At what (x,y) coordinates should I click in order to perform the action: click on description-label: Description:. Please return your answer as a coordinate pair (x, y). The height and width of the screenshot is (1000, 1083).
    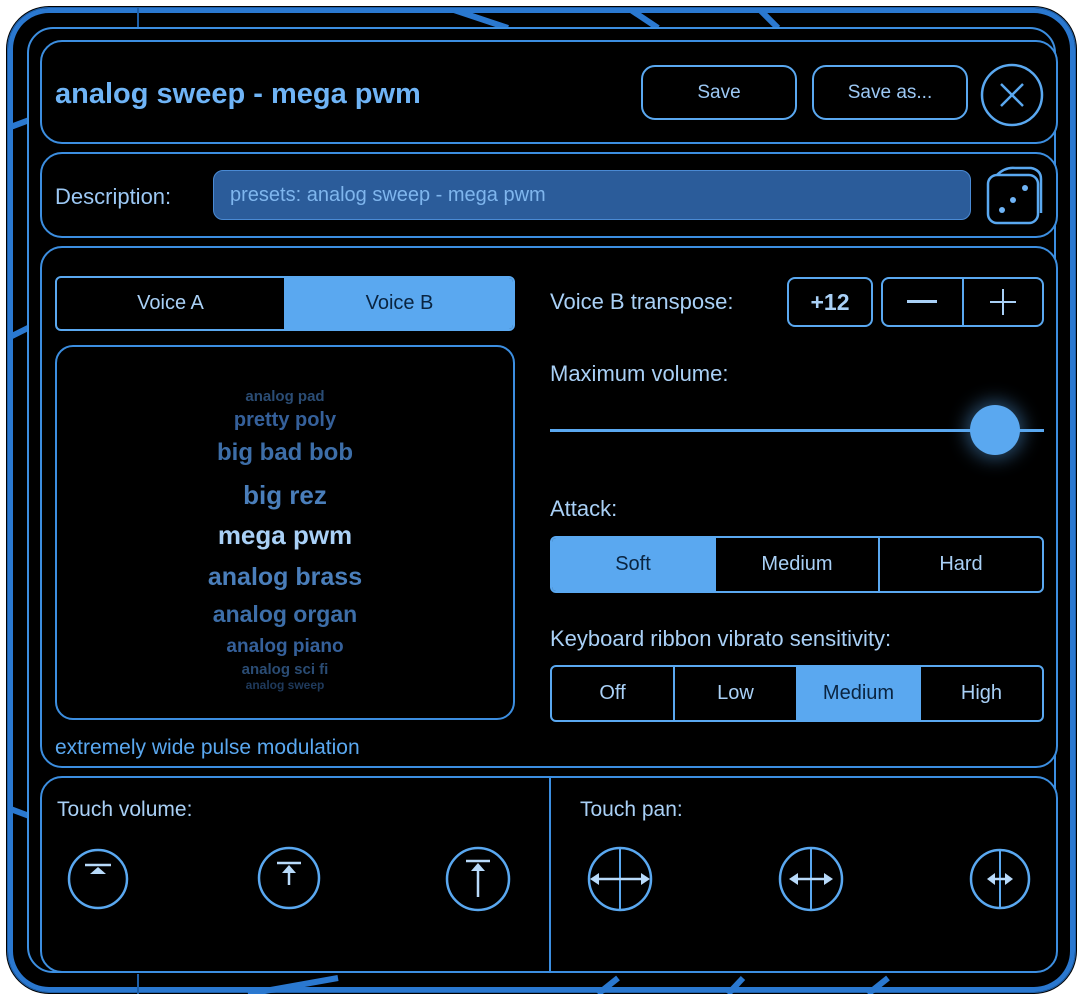
    Looking at the image, I should click on (113, 196).